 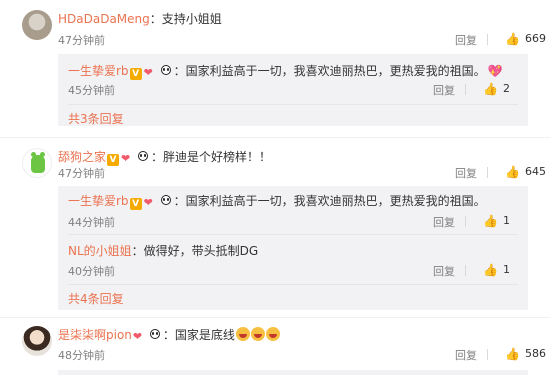 I want to click on view-all-replies-link: 共3条回复, so click(x=96, y=118).